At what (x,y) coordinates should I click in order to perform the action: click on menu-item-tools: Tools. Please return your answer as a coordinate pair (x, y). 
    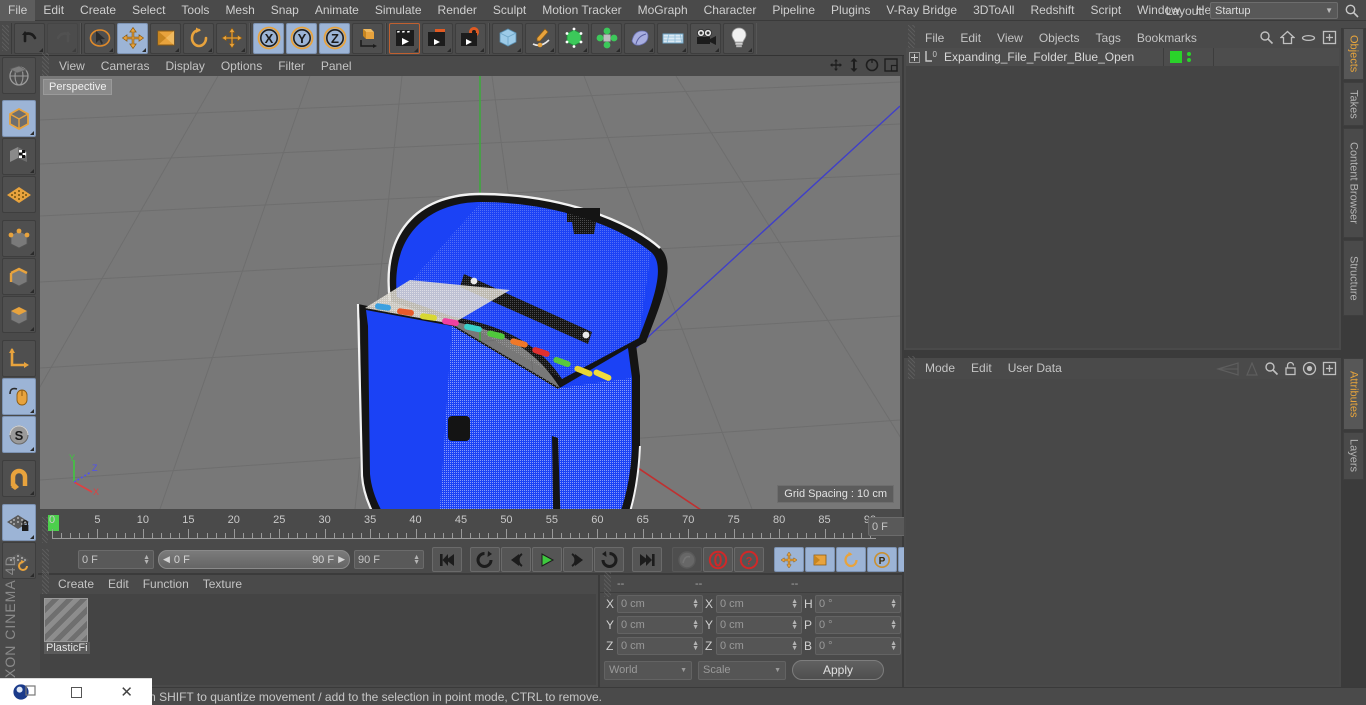
    Looking at the image, I should click on (195, 10).